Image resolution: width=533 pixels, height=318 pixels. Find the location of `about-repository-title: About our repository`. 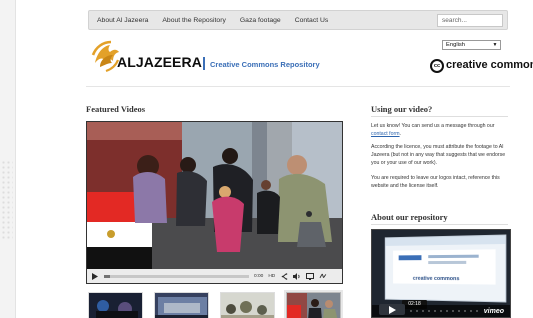

about-repository-title: About our repository is located at coordinates (409, 217).